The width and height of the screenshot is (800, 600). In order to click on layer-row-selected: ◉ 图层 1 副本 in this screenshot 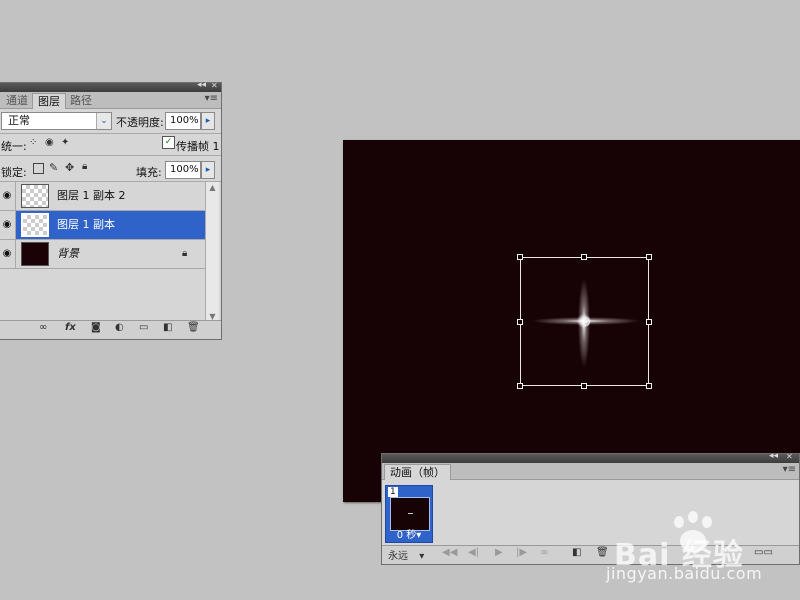, I will do `click(102, 225)`.